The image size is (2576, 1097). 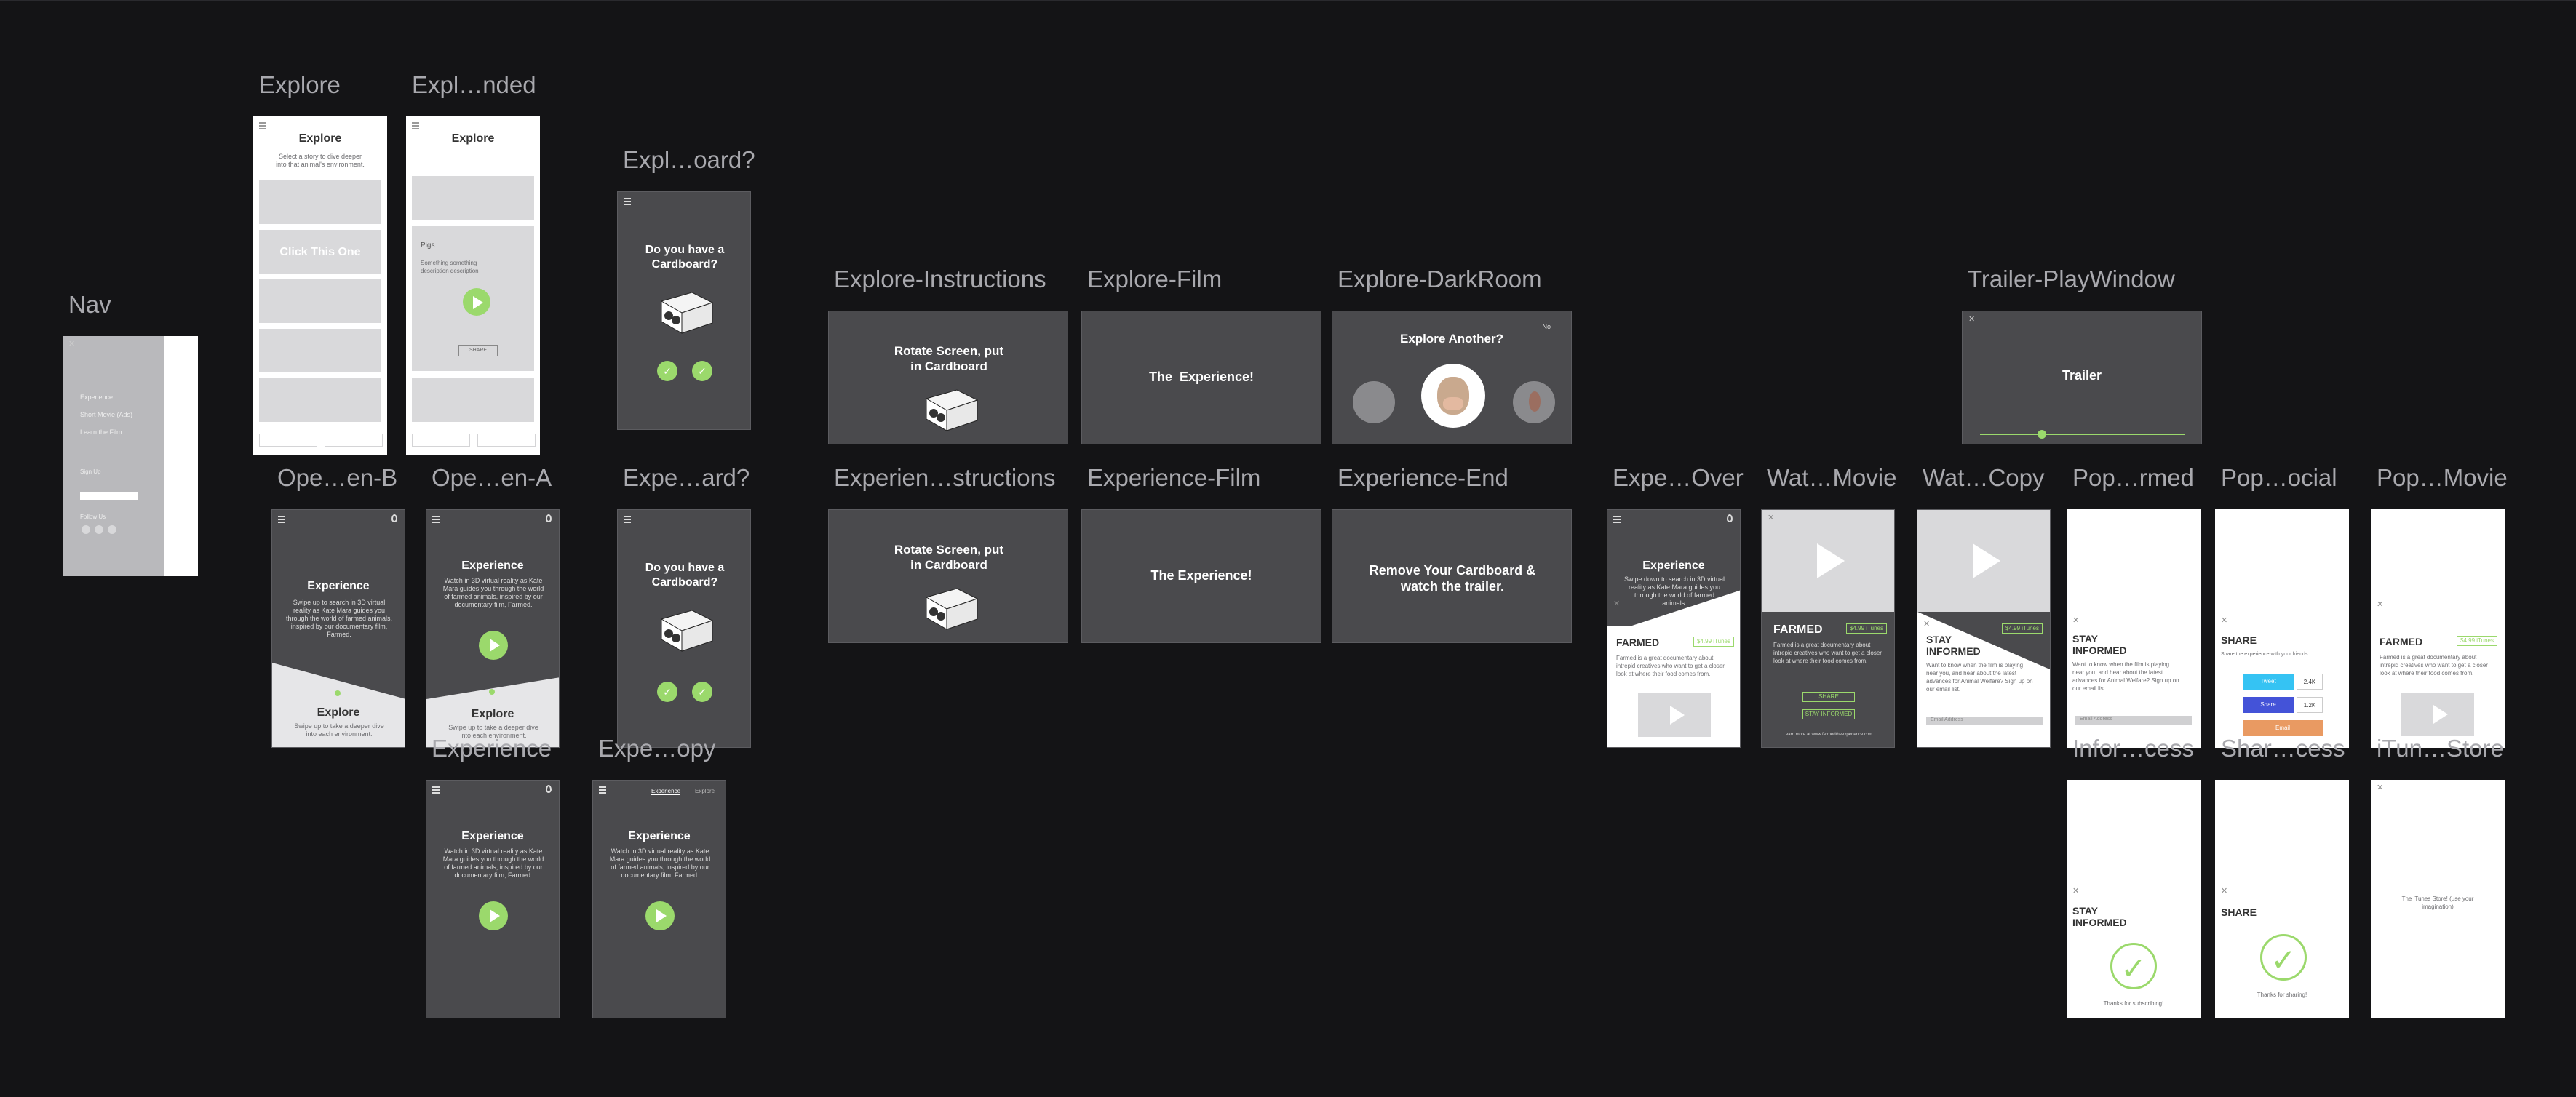 I want to click on no-link: No, so click(x=1547, y=326).